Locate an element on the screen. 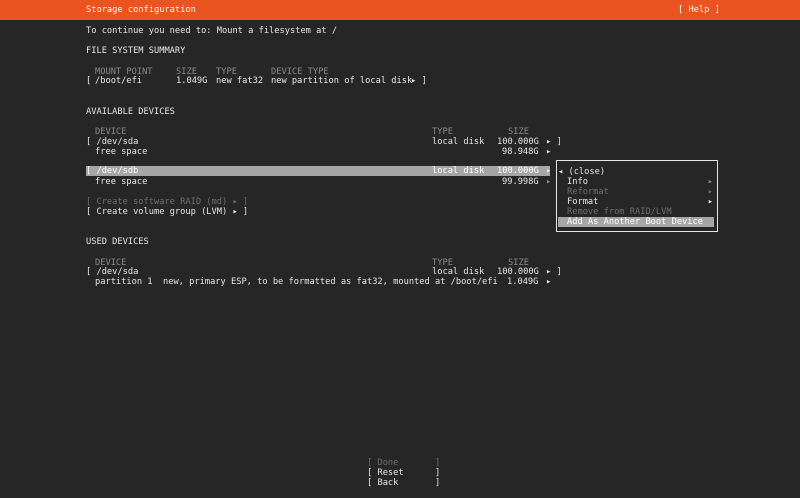 Image resolution: width=800 pixels, height=498 pixels. available-devices-heading: AVAILABLE DEVICES is located at coordinates (130, 112).